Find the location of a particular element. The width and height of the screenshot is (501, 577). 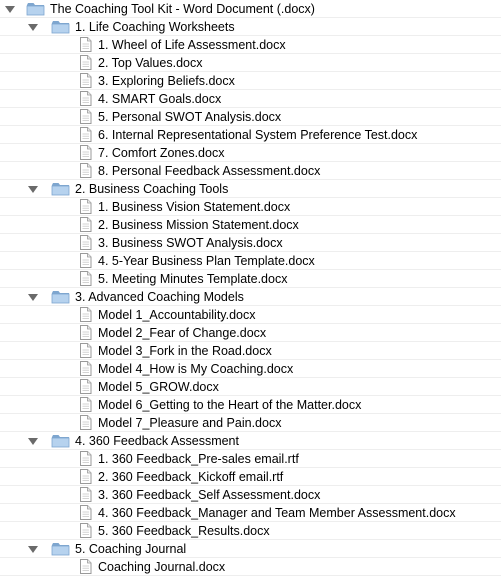

file-row: 1. 360 Feedback_Pre-sales email.rtf is located at coordinates (250, 459).